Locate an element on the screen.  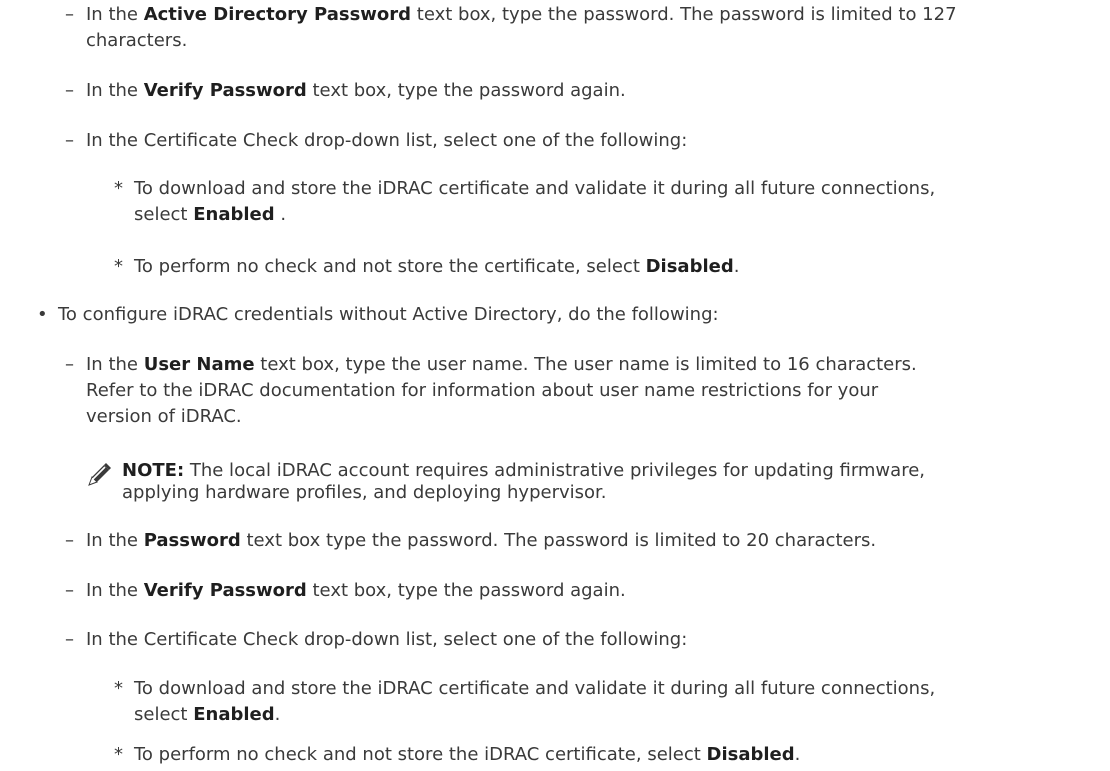
ui-term: Active Directory Password is located at coordinates (277, 14).